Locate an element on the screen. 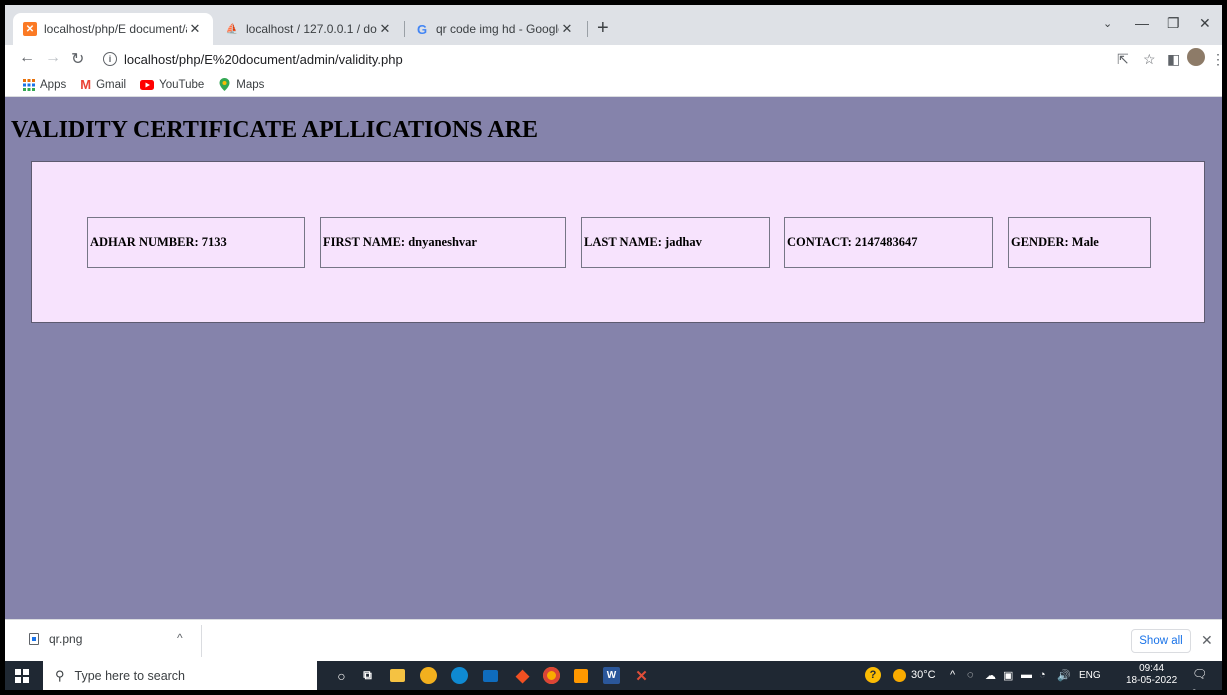  chevron-up-tray-icon: ^ is located at coordinates (952, 675).